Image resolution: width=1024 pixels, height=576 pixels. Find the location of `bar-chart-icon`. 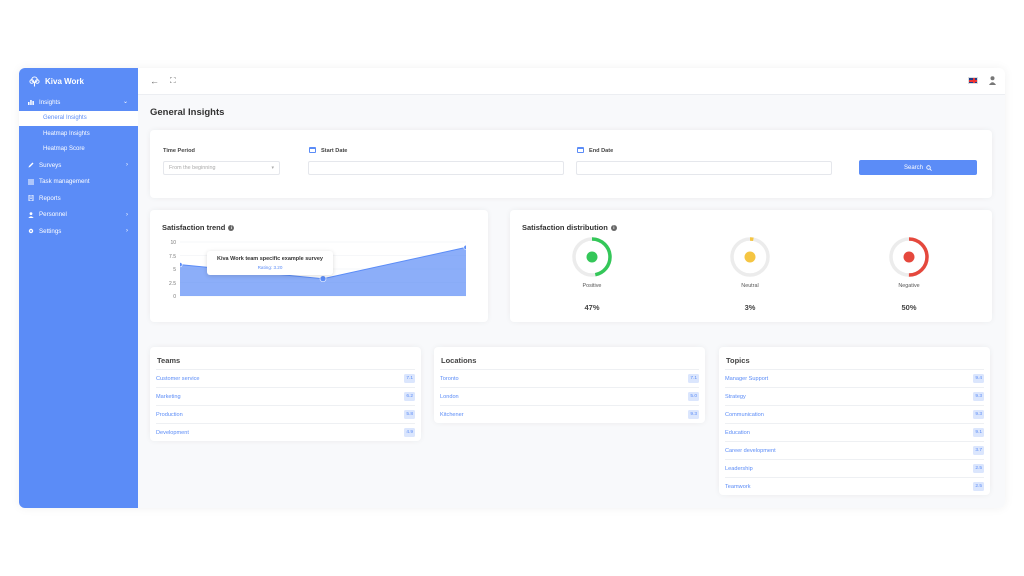

bar-chart-icon is located at coordinates (31, 103).